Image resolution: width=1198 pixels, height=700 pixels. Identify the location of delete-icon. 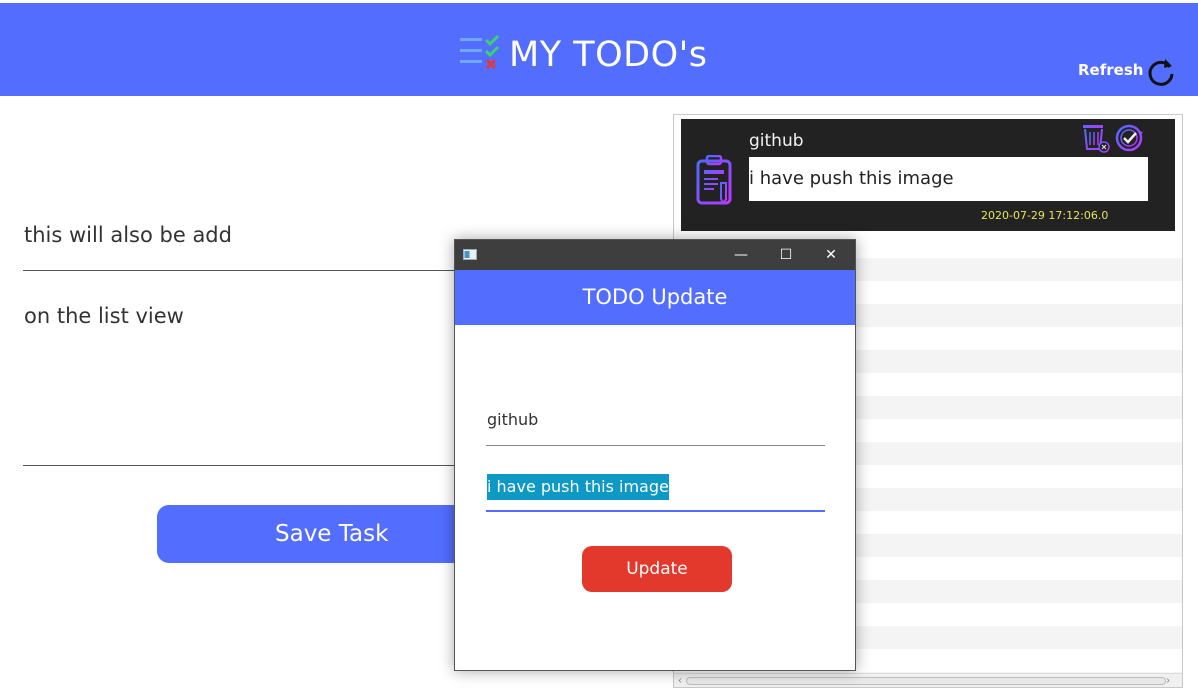
(1096, 138).